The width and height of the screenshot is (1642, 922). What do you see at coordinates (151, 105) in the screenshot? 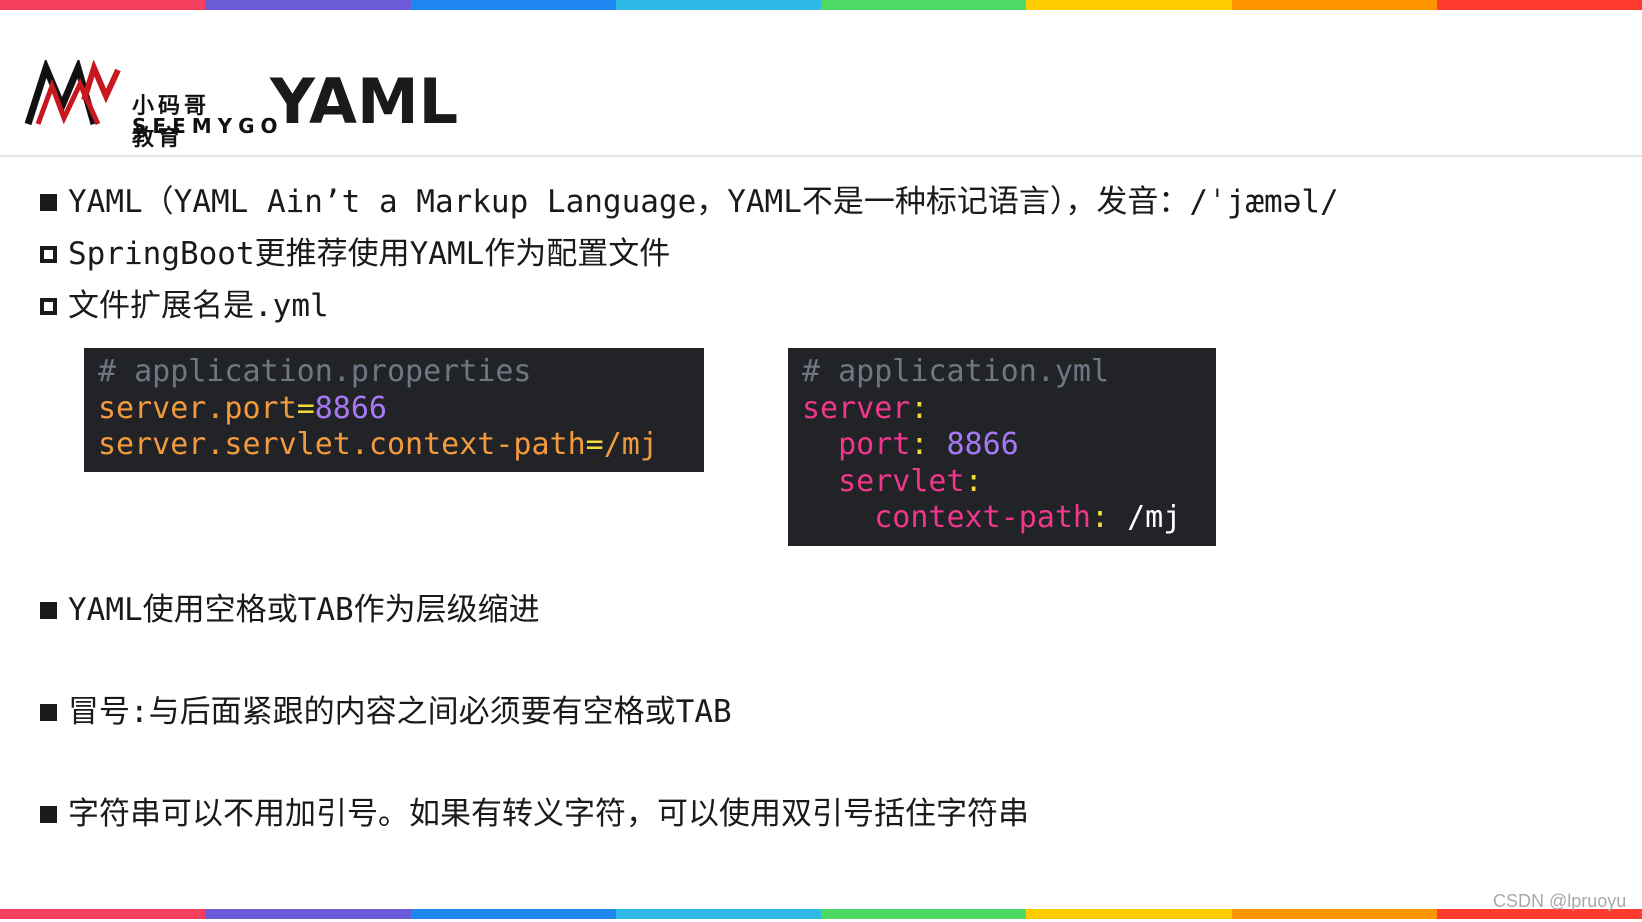
I see `seemygo-logo: 小码哥教育 SEEMYGO` at bounding box center [151, 105].